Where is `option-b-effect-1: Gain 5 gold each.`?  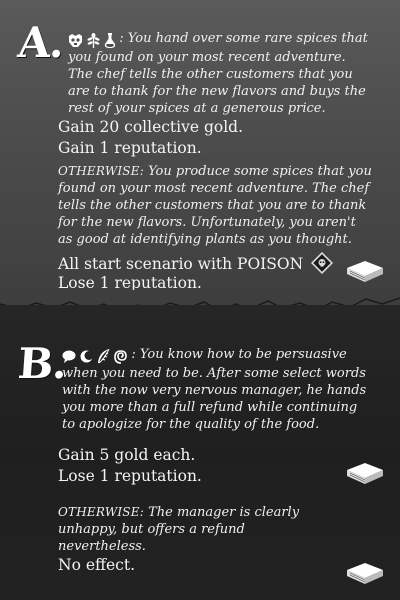 option-b-effect-1: Gain 5 gold each. is located at coordinates (127, 455).